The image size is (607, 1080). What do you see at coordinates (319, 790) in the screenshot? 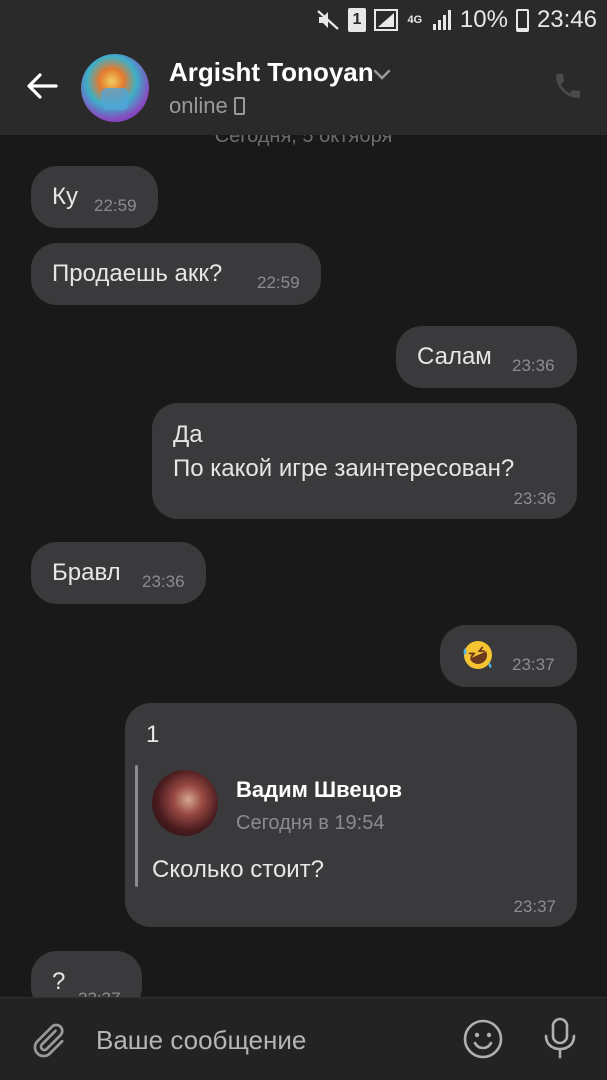
I see `forwarded-author-name: Вадим Швецов` at bounding box center [319, 790].